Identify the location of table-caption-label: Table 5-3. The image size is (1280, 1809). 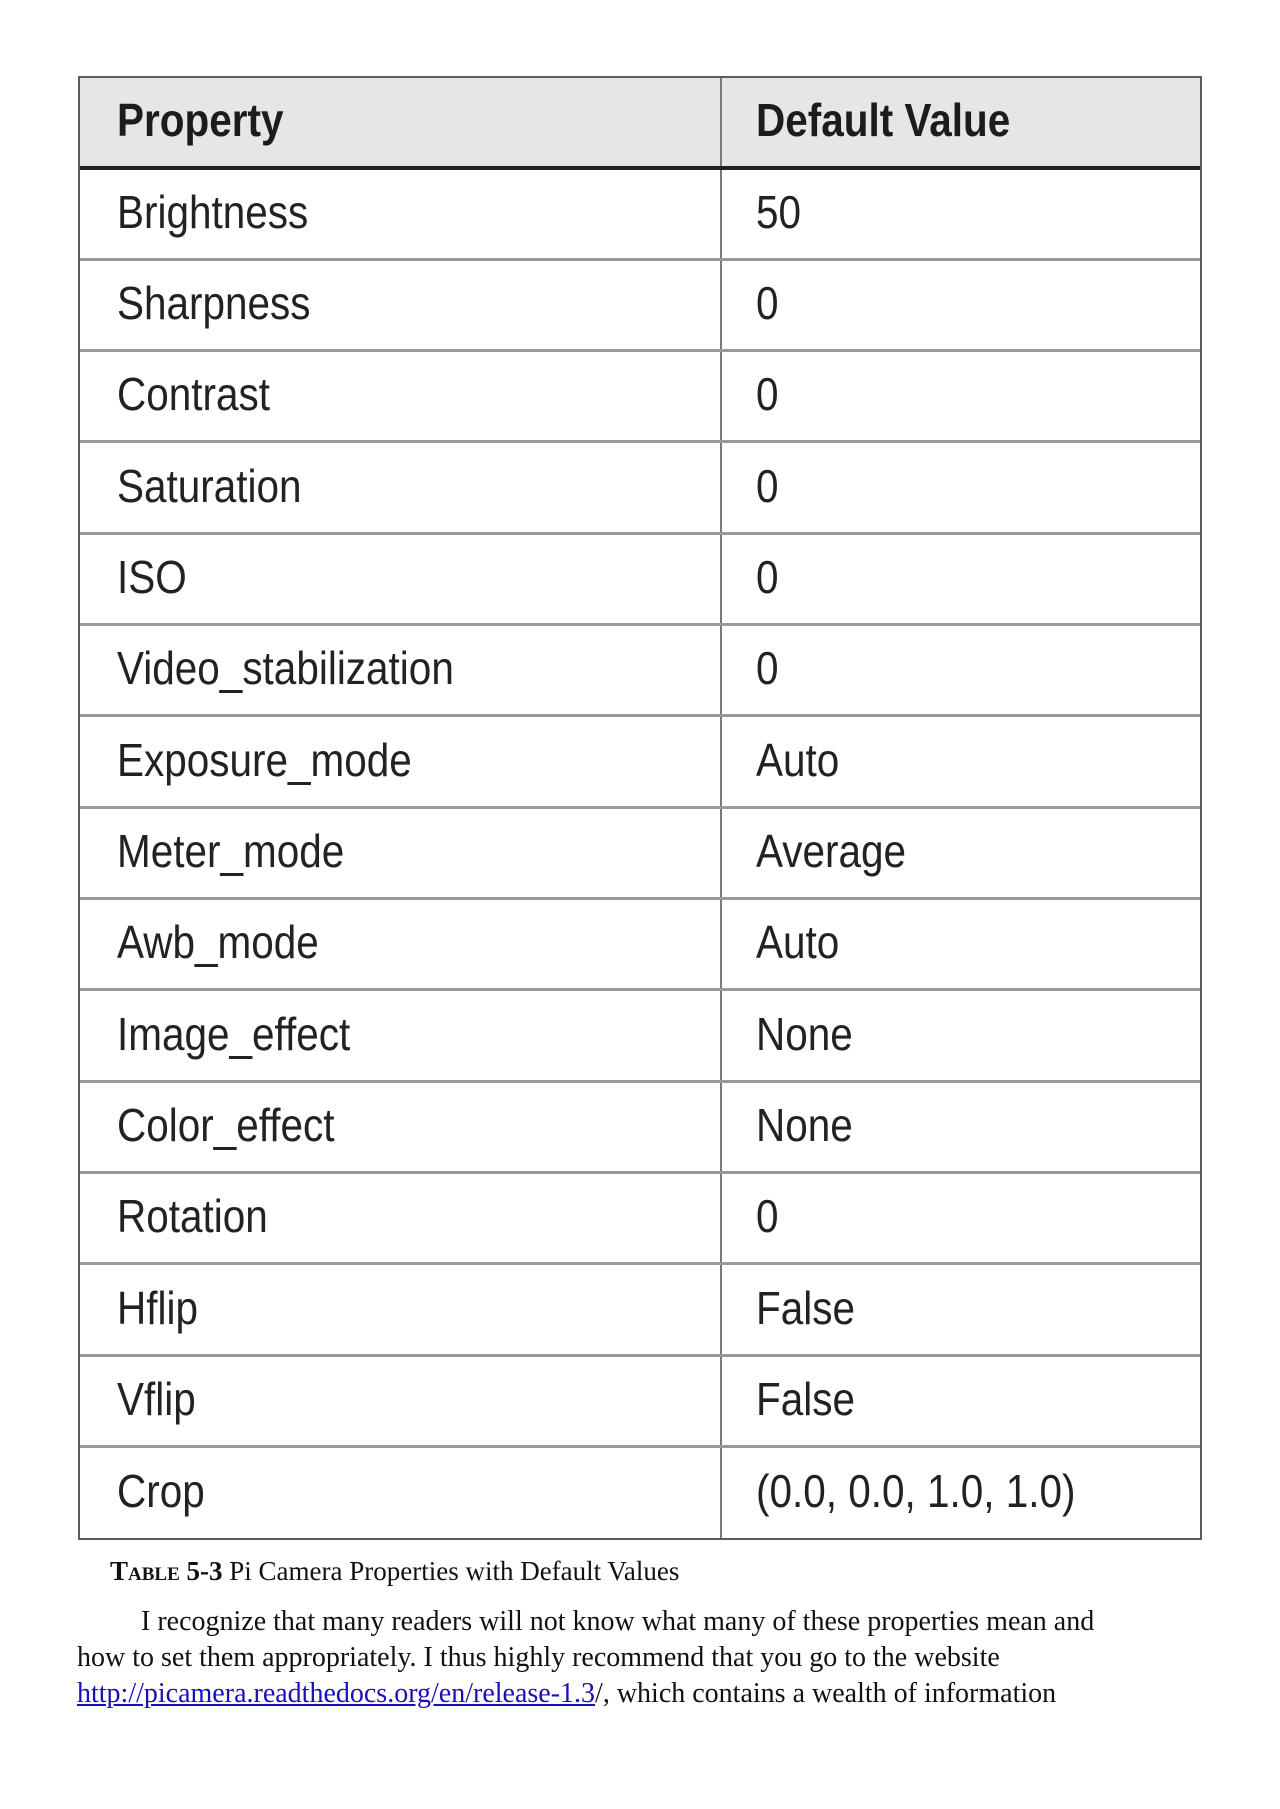
(166, 1571).